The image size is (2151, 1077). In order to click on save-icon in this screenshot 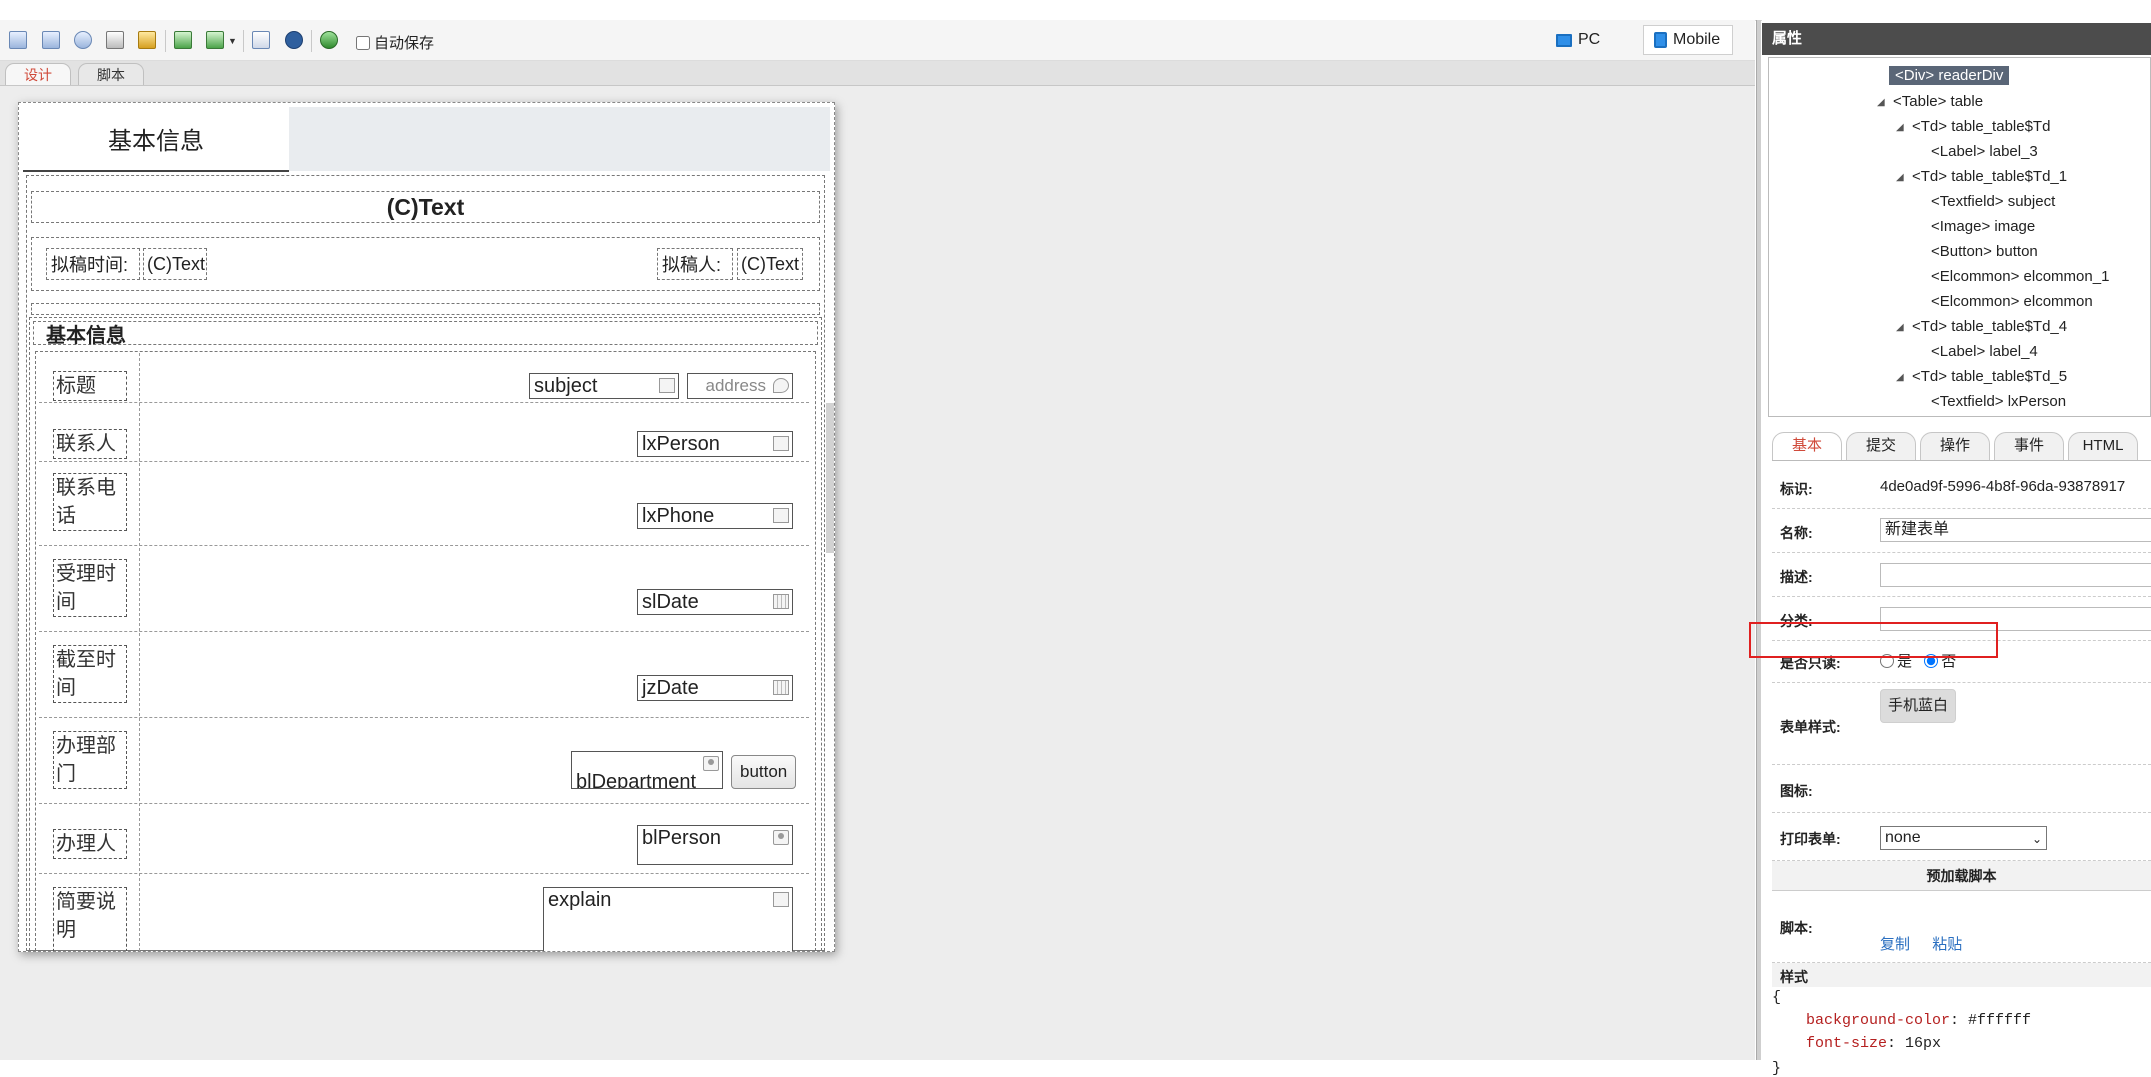, I will do `click(51, 40)`.